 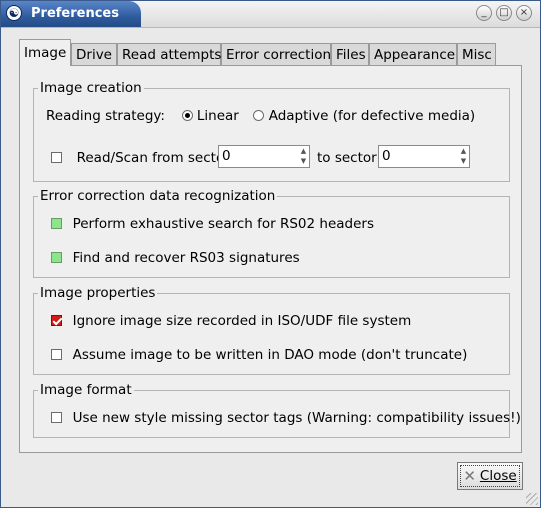 I want to click on frame-title: Error correction data recognization, so click(x=158, y=196).